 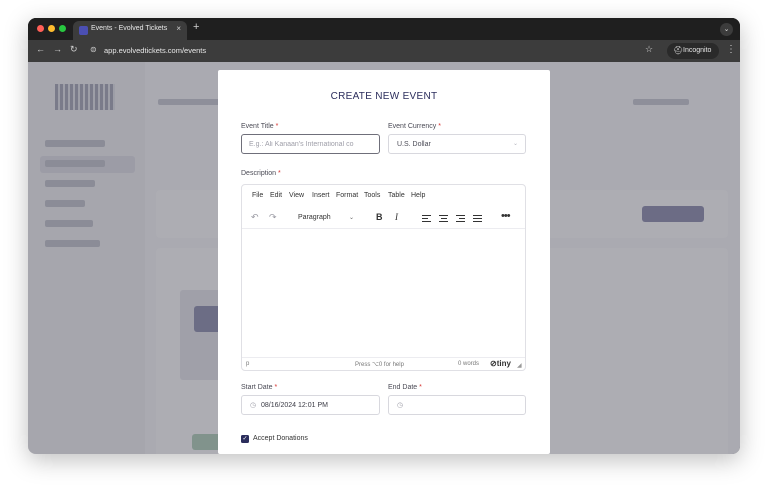 What do you see at coordinates (294, 405) in the screenshot?
I see `start-date-value: 08/16/2024 12:01 PM` at bounding box center [294, 405].